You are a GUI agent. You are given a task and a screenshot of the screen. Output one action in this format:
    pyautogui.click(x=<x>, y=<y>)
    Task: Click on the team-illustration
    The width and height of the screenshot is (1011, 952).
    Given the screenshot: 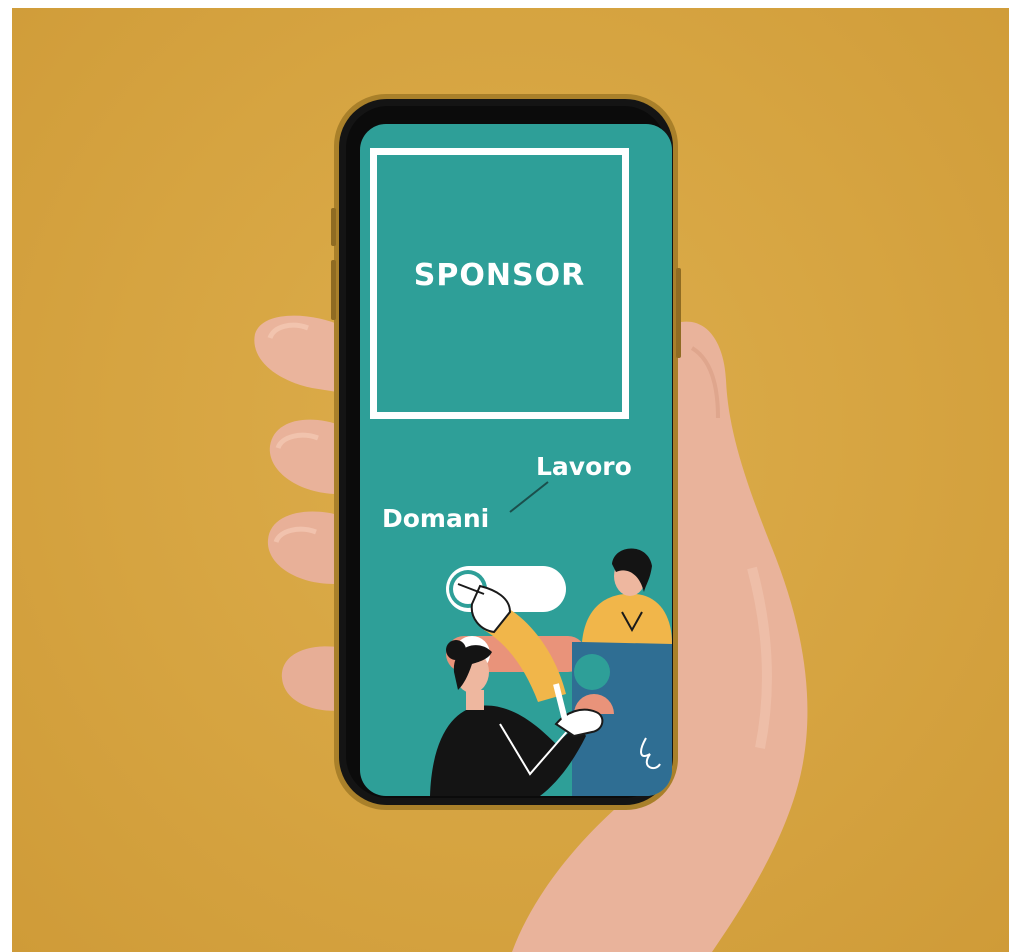 What is the action you would take?
    pyautogui.click(x=551, y=672)
    